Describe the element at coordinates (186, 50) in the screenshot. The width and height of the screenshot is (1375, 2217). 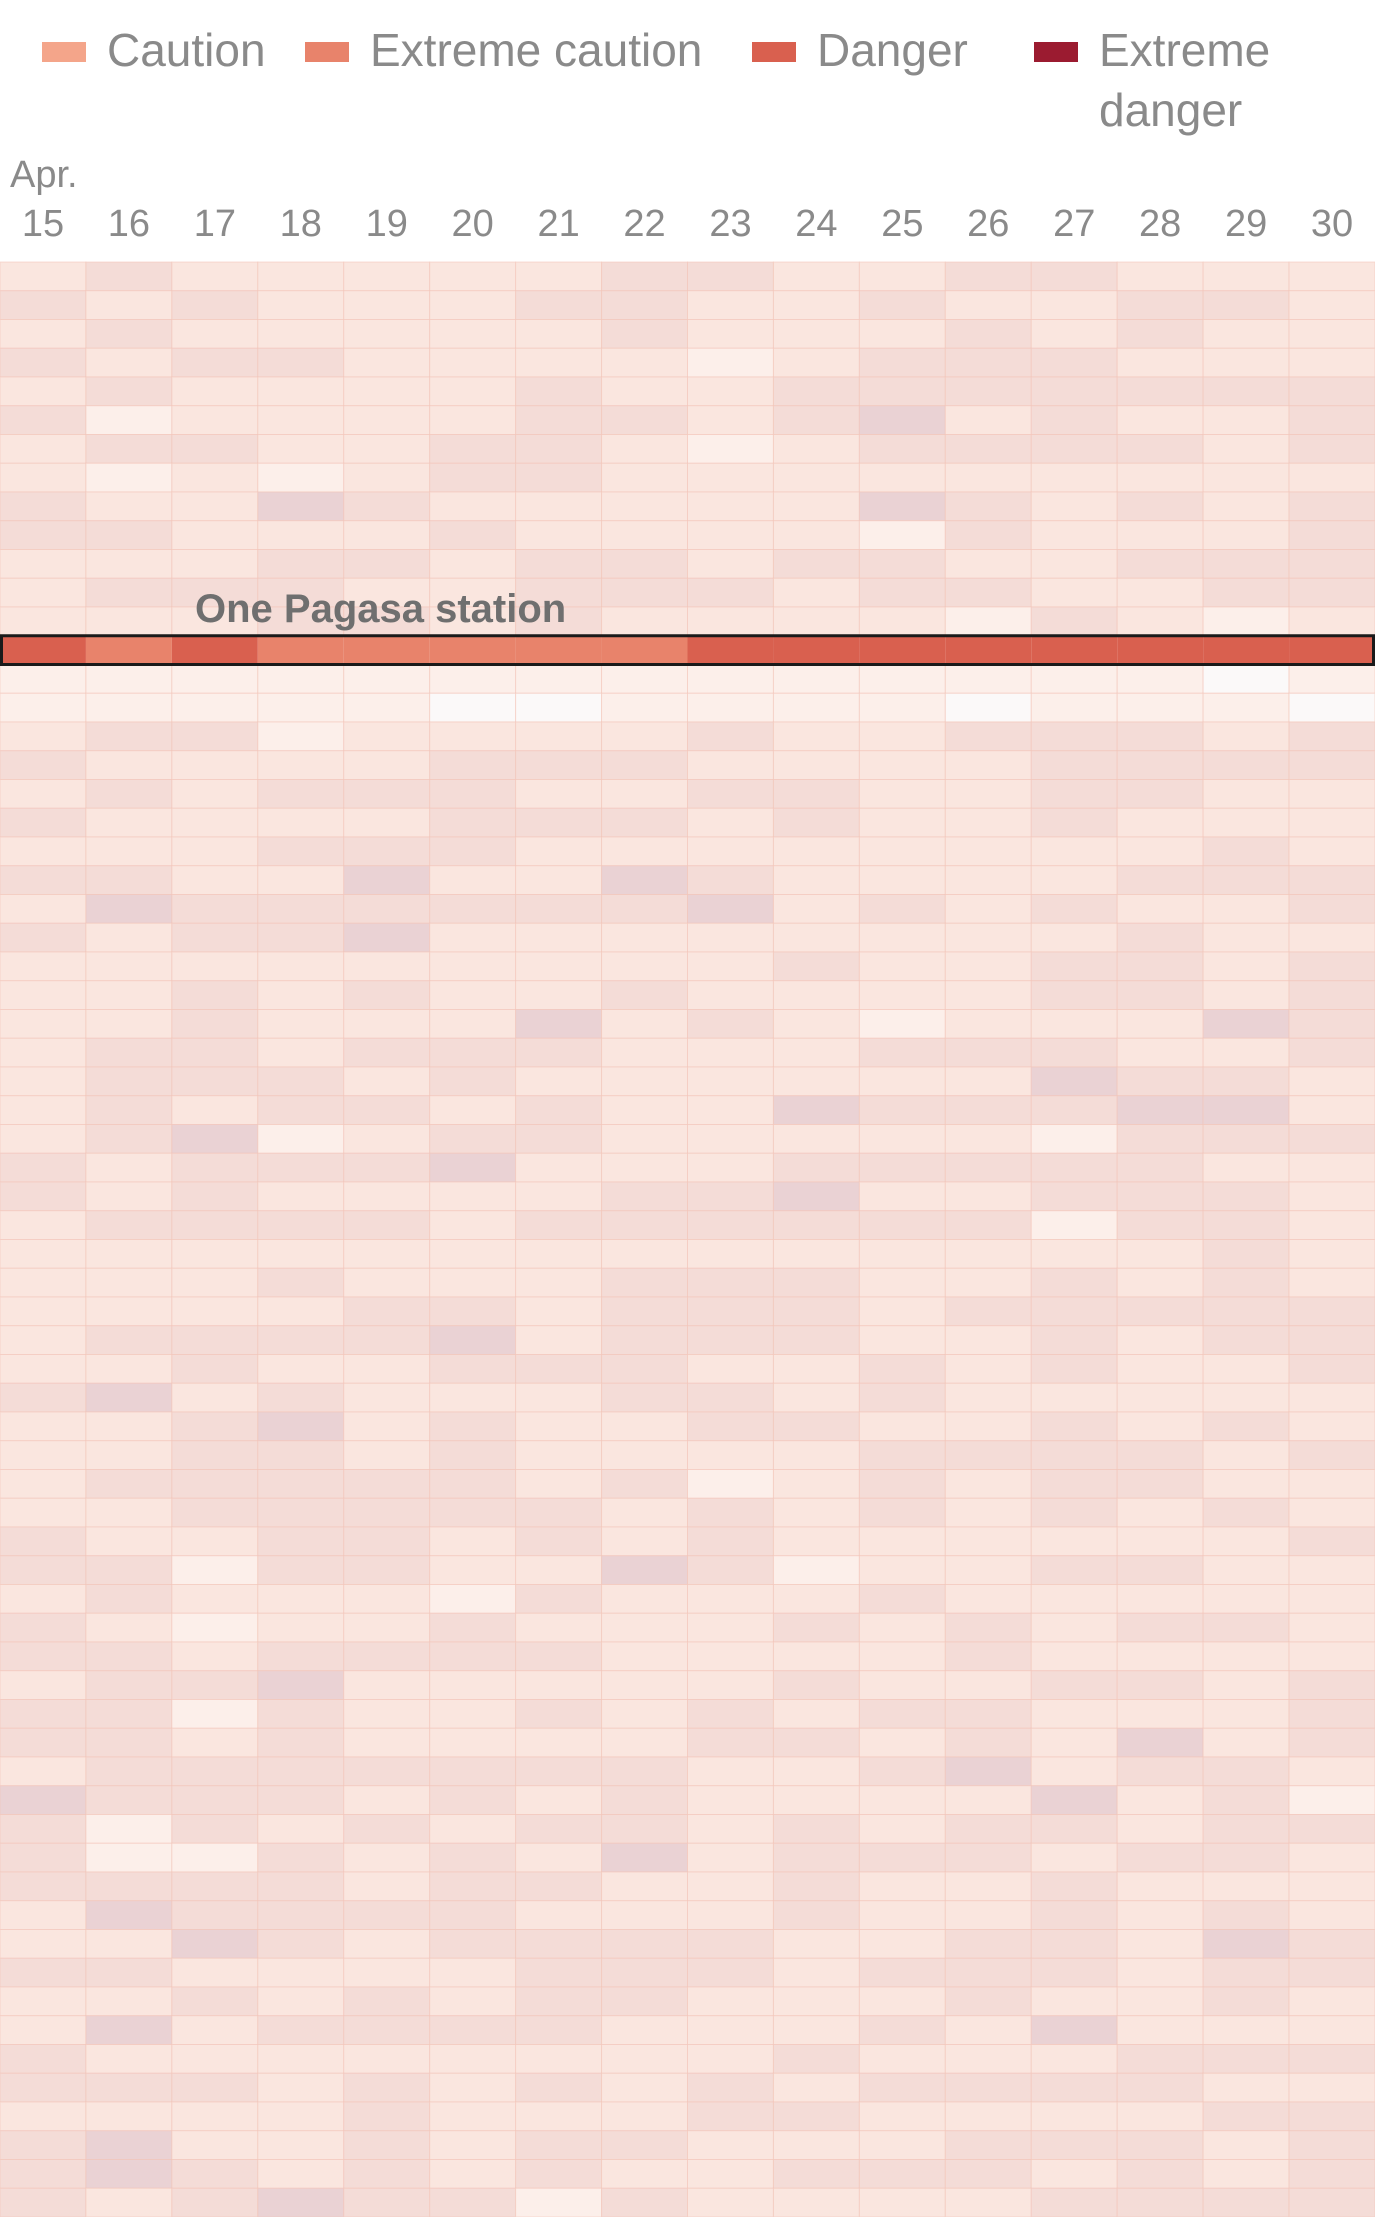
I see `legend-label: Caution` at that location.